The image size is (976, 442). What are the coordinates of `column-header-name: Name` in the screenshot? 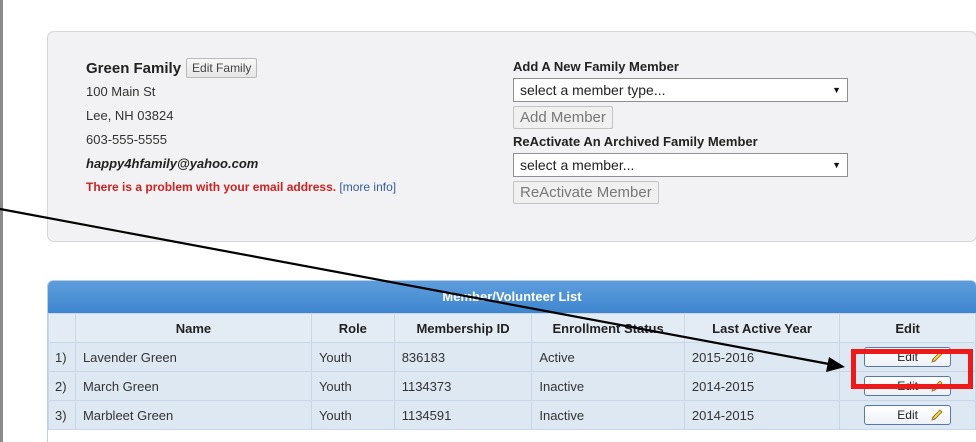 It's located at (193, 328).